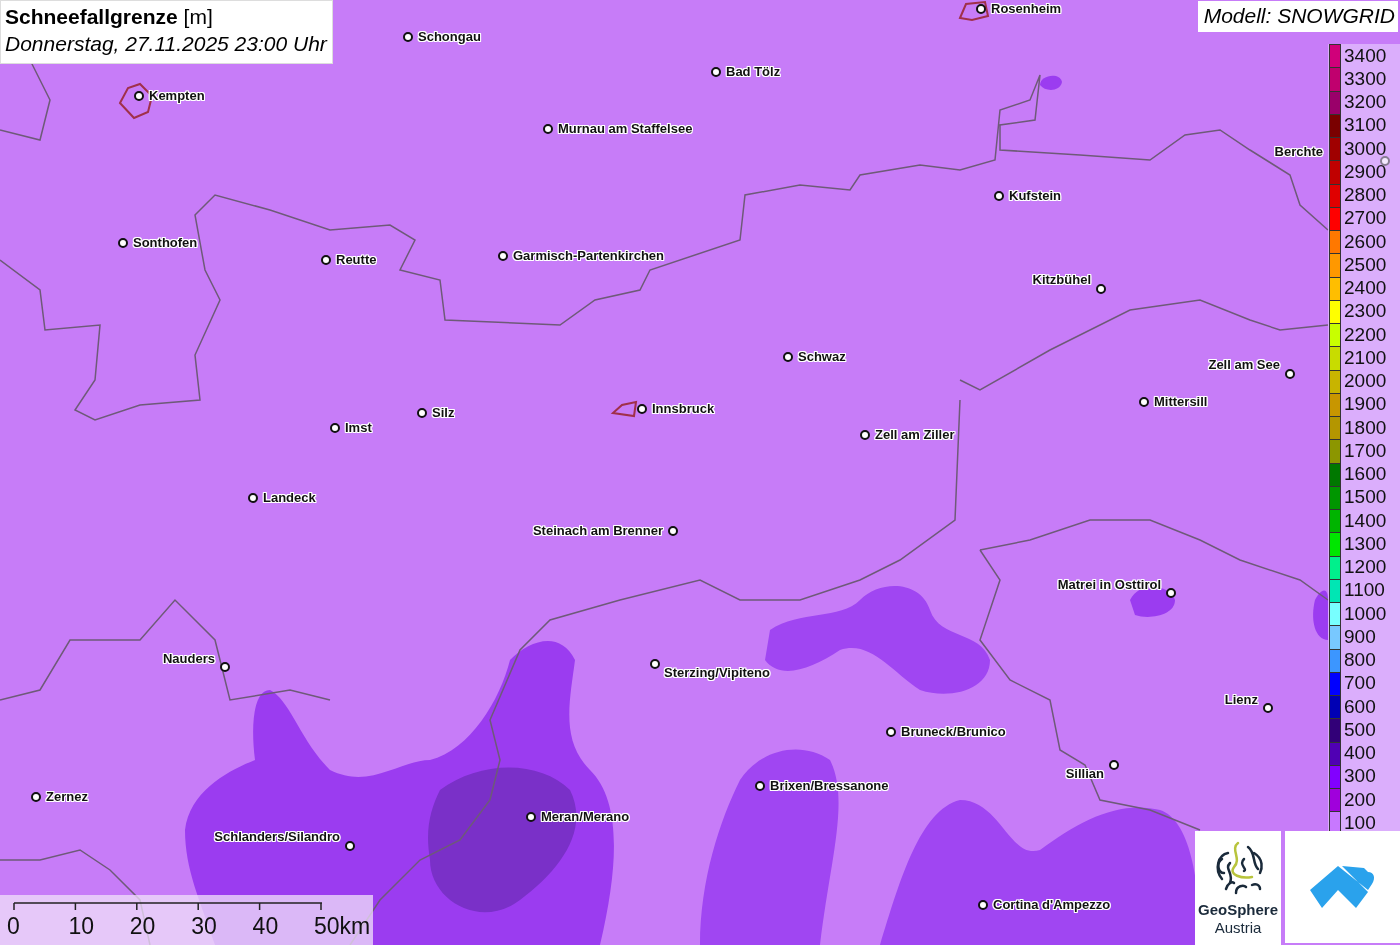 Image resolution: width=1400 pixels, height=945 pixels. I want to click on legend-label: 1800, so click(1365, 427).